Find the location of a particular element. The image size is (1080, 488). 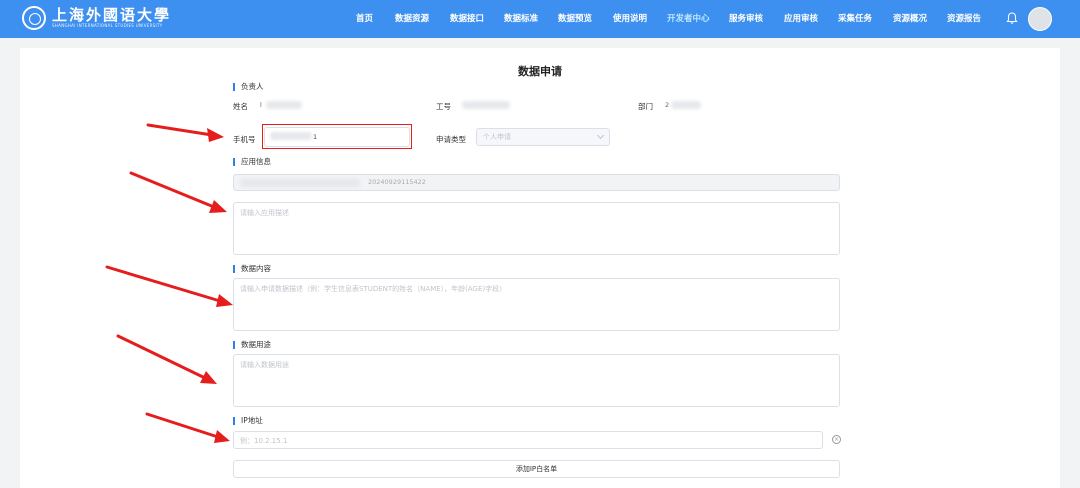

annotation-arrow-data-content is located at coordinates (169, 286).